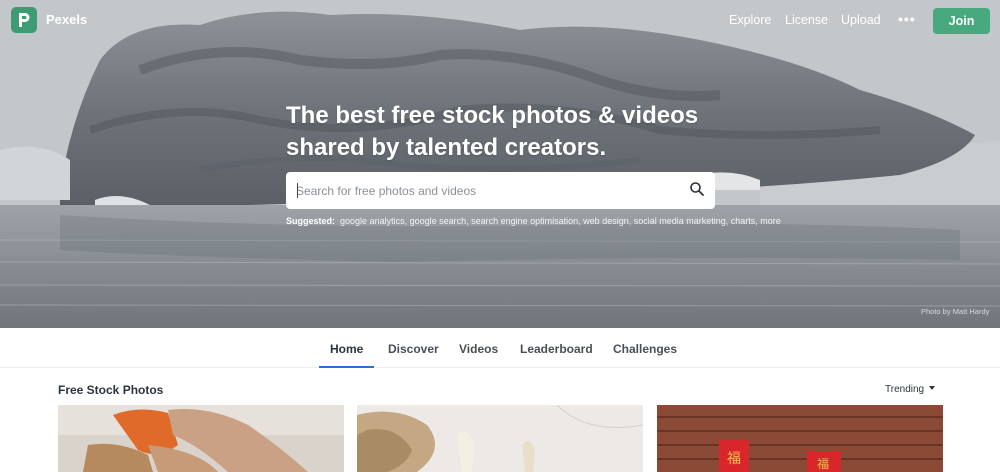 This screenshot has height=472, width=1000. Describe the element at coordinates (66, 19) in the screenshot. I see `brand-name: Pexels` at that location.